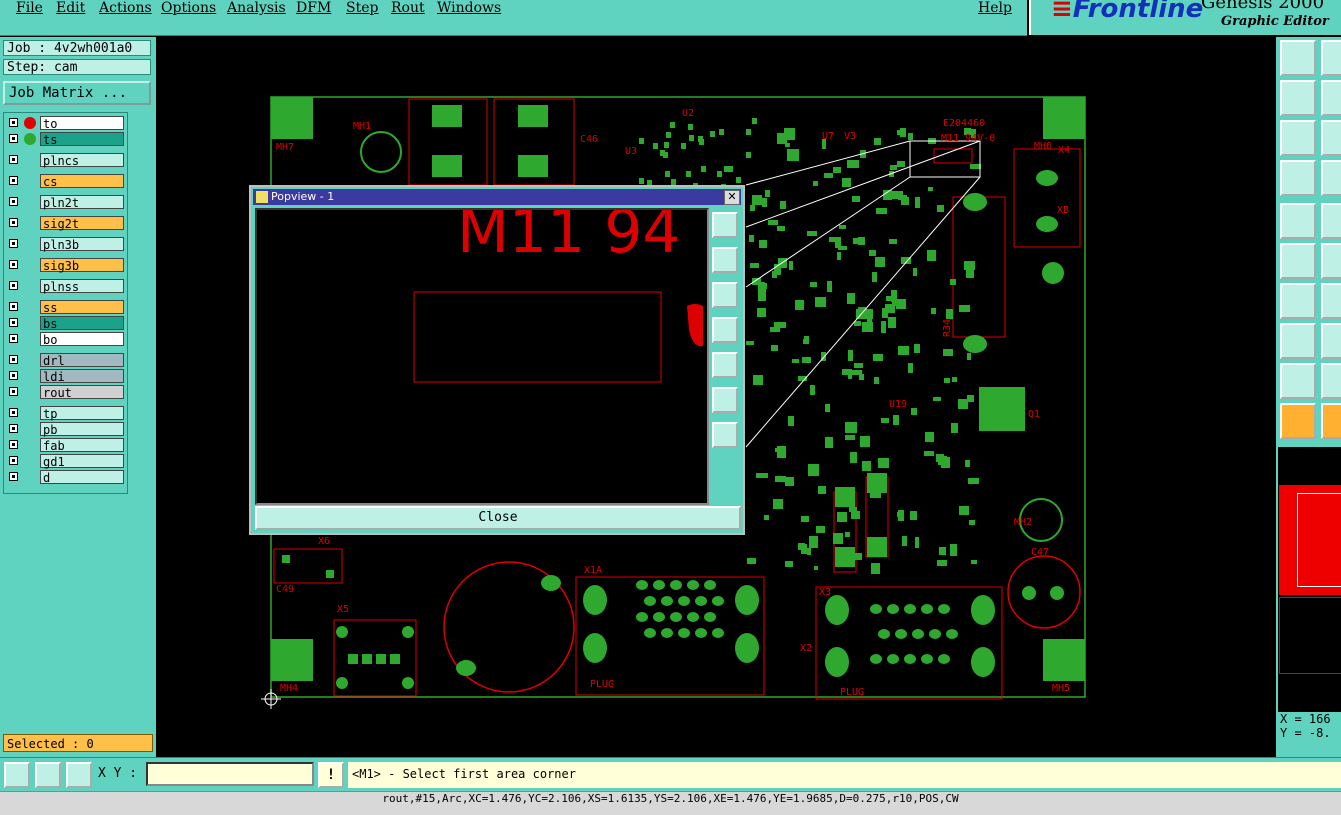  I want to click on menu-windows: Windows, so click(469, 8).